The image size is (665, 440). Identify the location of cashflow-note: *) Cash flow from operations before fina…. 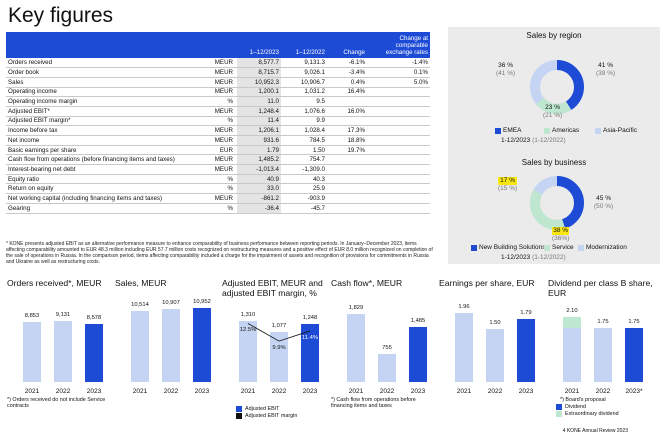
(373, 403).